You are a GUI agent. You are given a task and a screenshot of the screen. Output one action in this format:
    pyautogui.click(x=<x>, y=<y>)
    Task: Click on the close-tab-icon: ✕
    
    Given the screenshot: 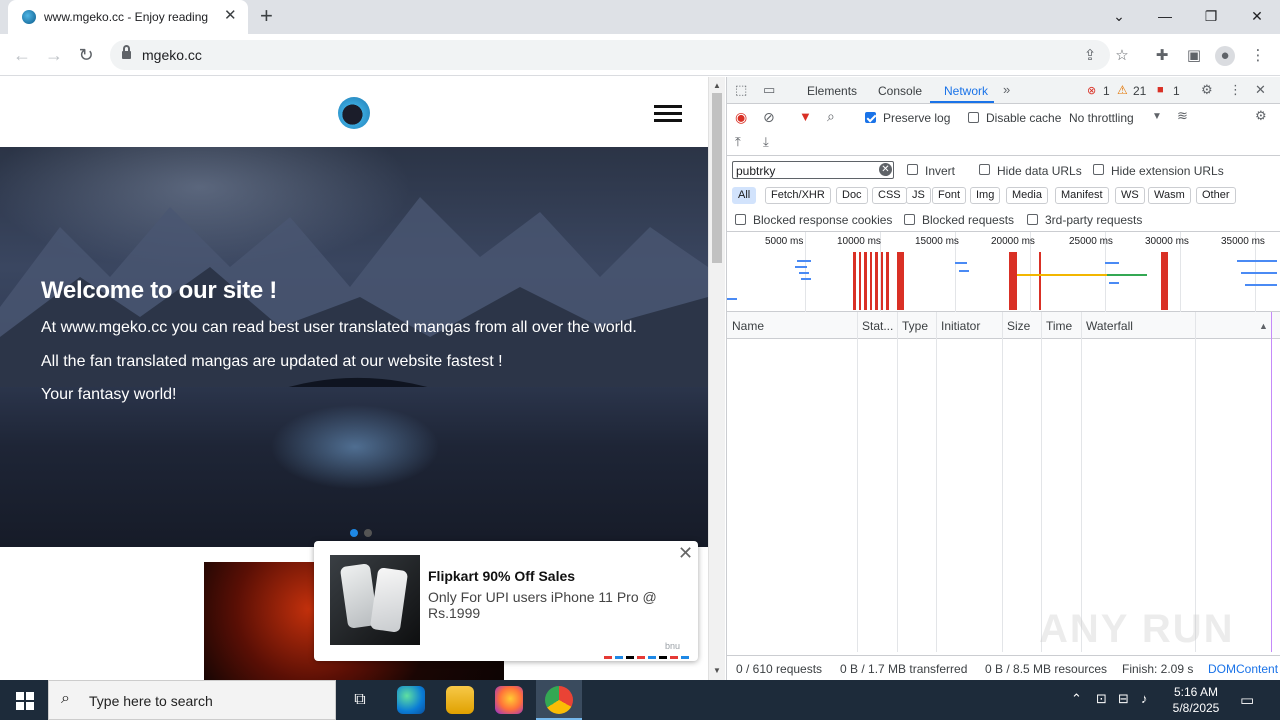 What is the action you would take?
    pyautogui.click(x=230, y=16)
    